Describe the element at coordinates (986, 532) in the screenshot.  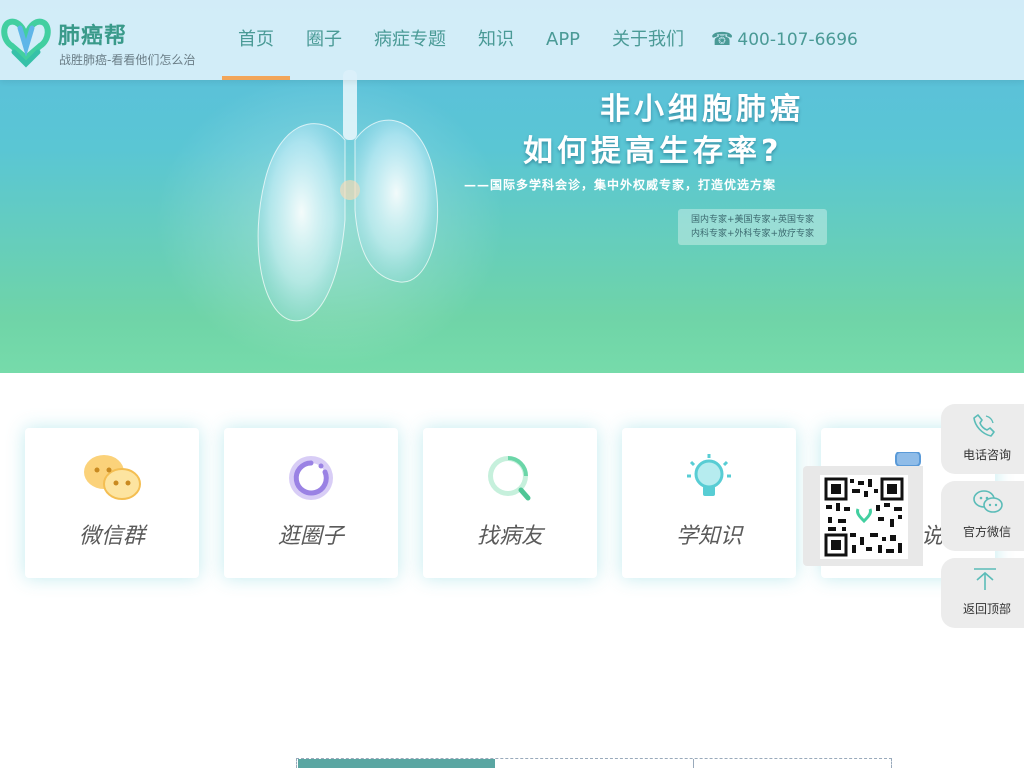
I see `sidebar-wechat-label: 官方微信` at that location.